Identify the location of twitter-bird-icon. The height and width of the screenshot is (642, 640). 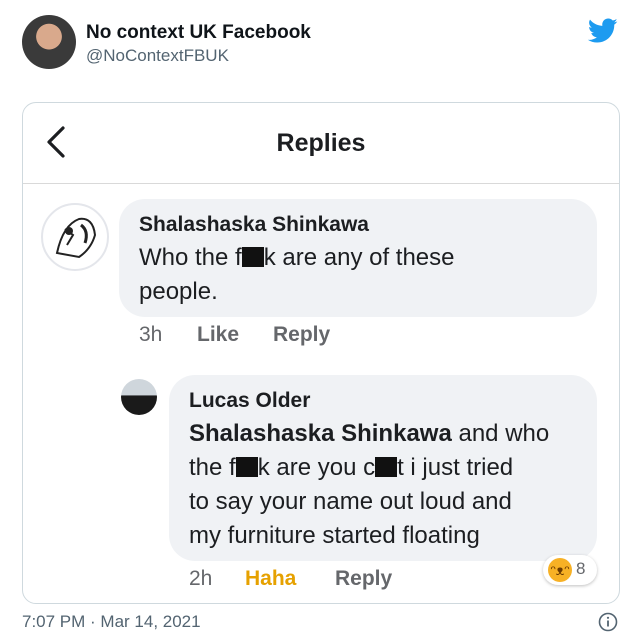
(603, 31).